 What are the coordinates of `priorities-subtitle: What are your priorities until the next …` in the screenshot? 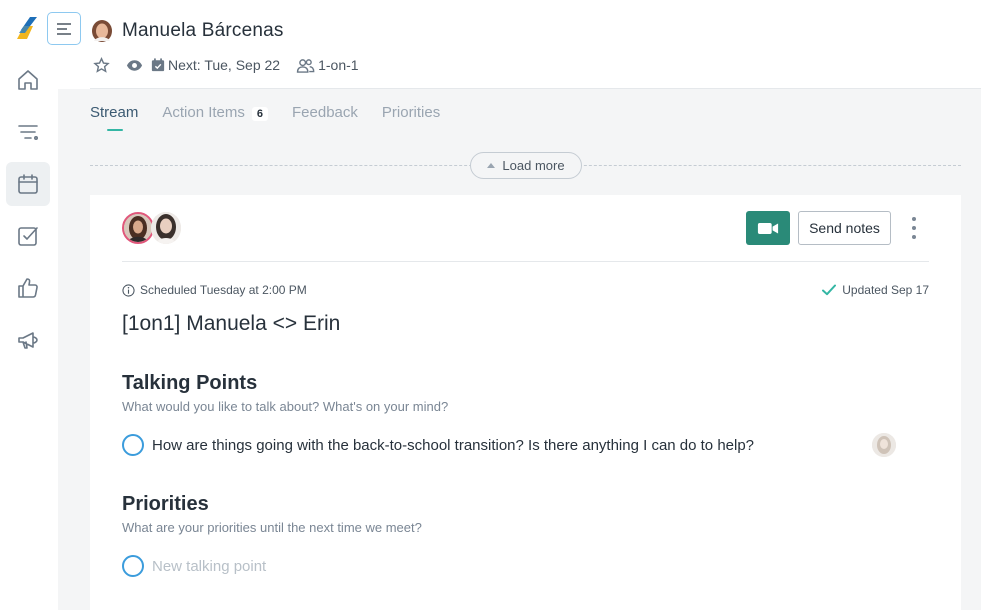 It's located at (272, 527).